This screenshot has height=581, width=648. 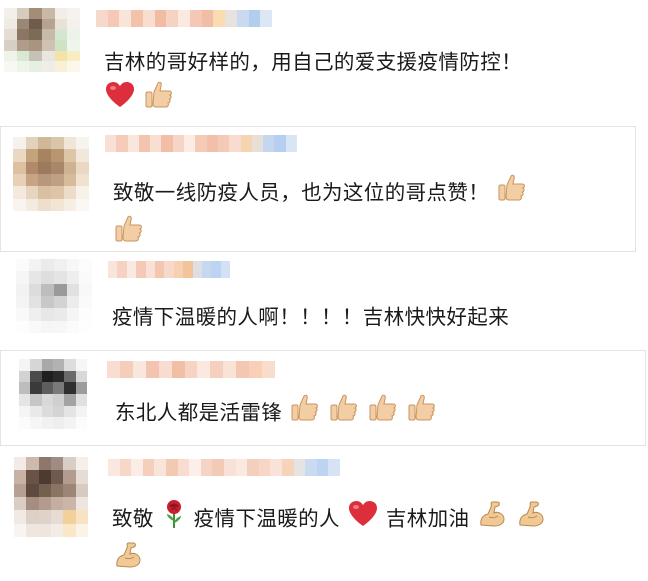 What do you see at coordinates (320, 214) in the screenshot?
I see `comment-text: 致敬一线防疫人员，也为这位的哥点赞！` at bounding box center [320, 214].